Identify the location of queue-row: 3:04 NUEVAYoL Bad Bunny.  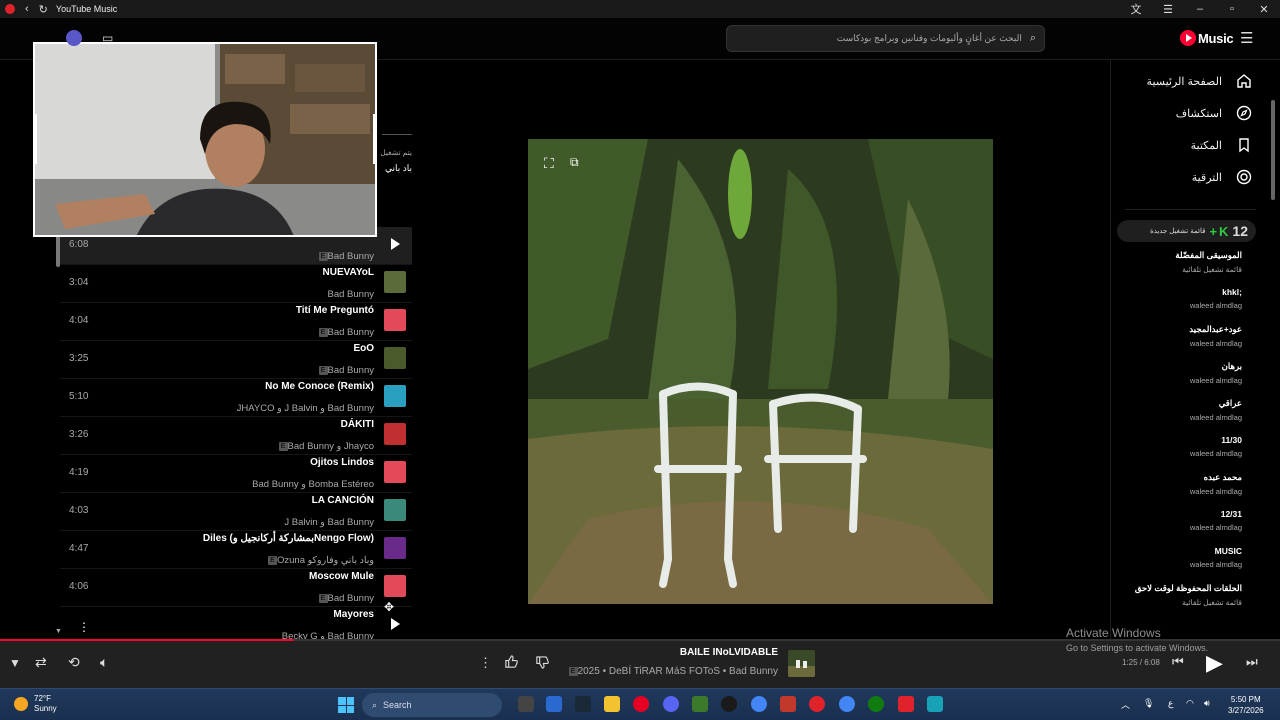
(236, 284).